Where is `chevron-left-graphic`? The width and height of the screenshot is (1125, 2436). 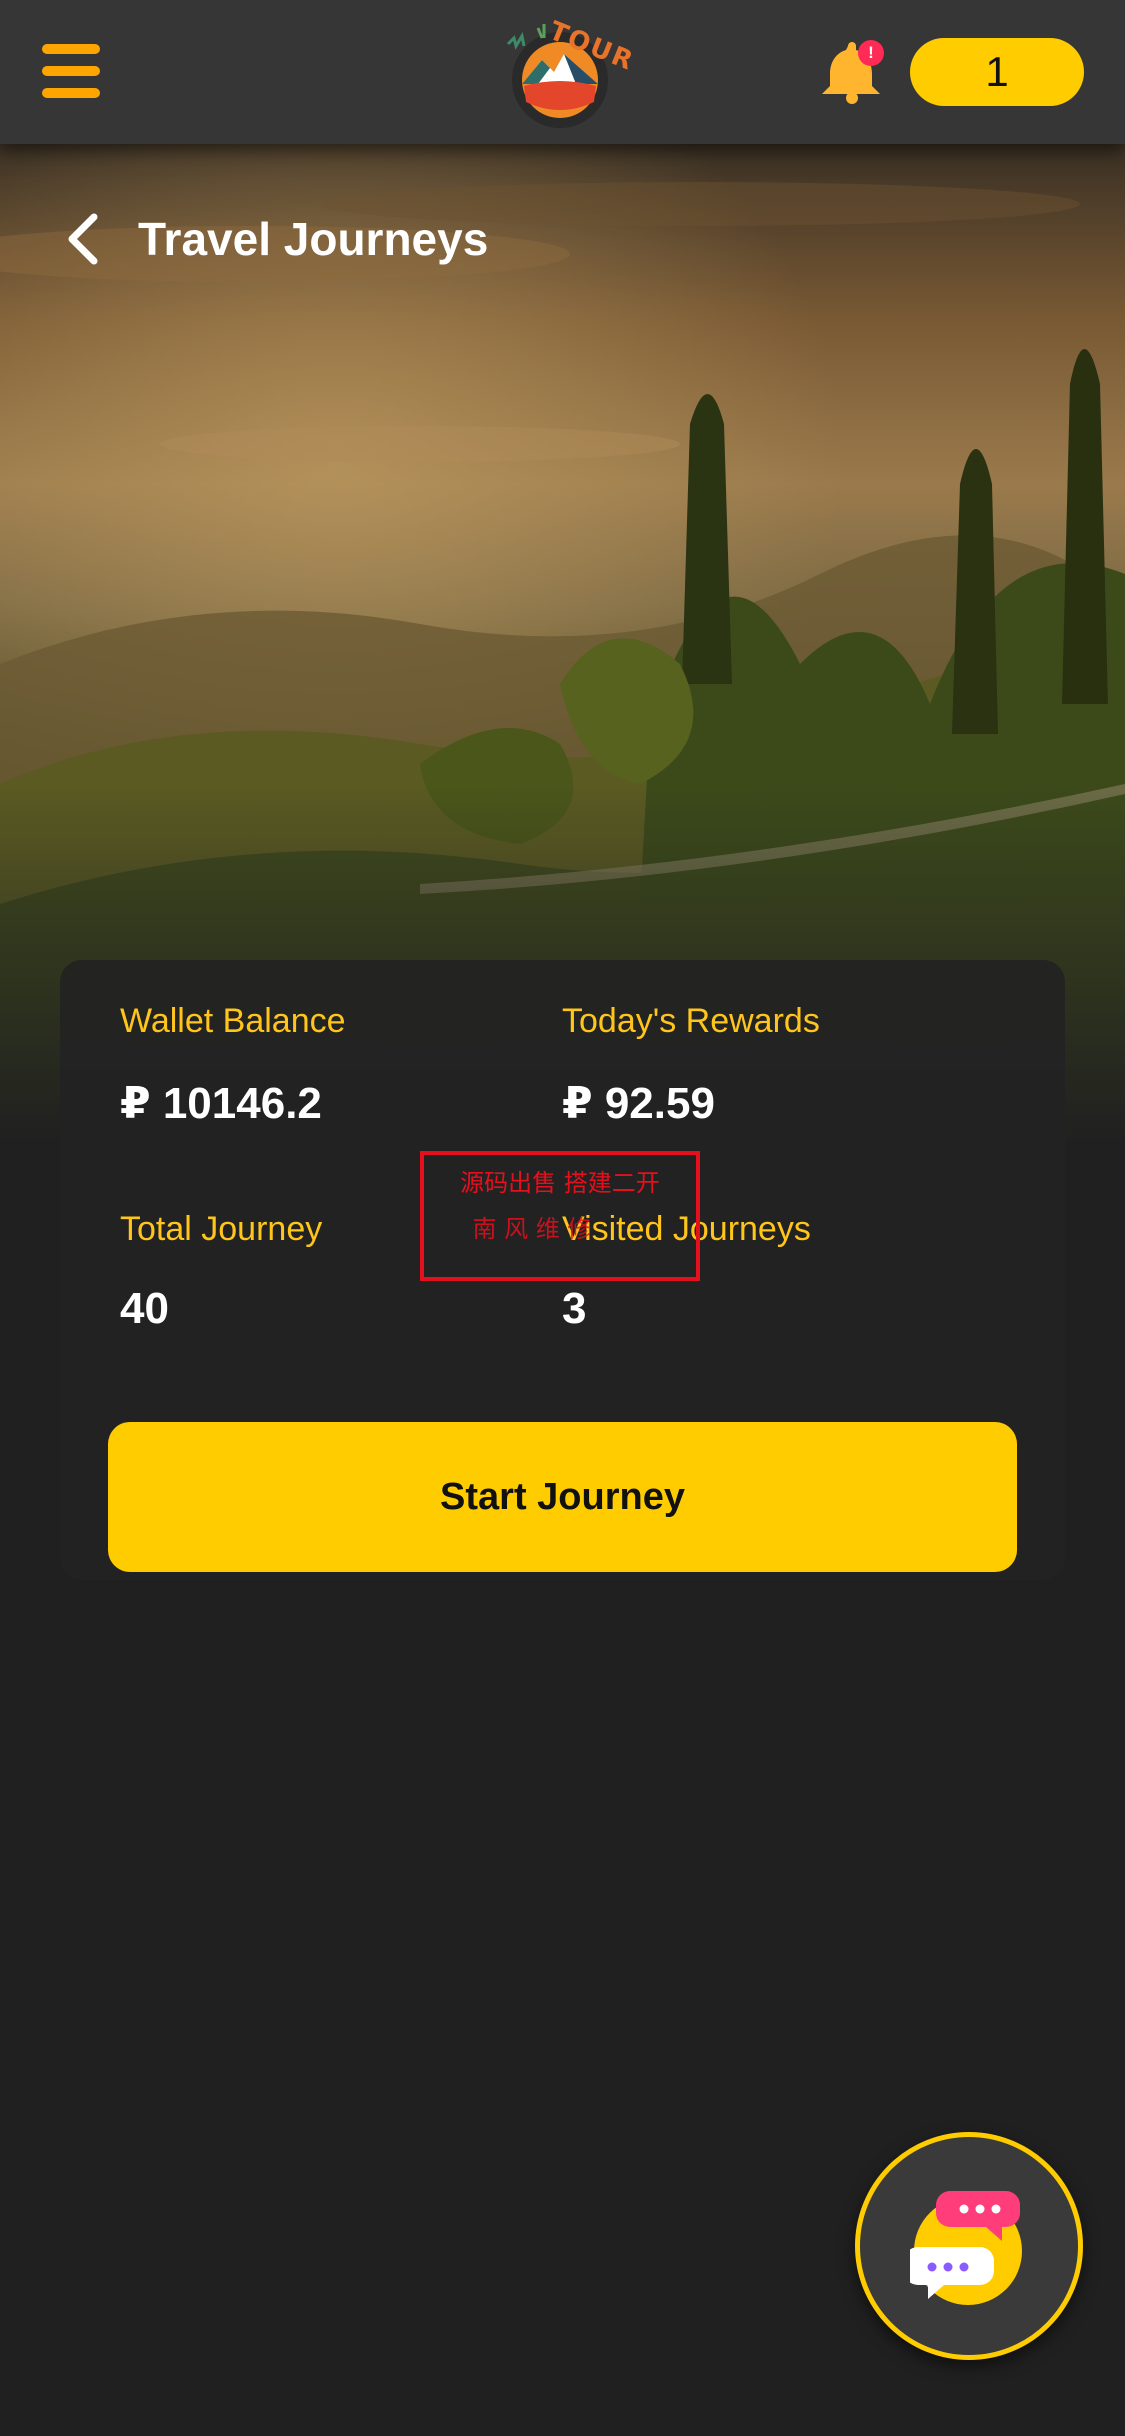
chevron-left-graphic is located at coordinates (83, 239).